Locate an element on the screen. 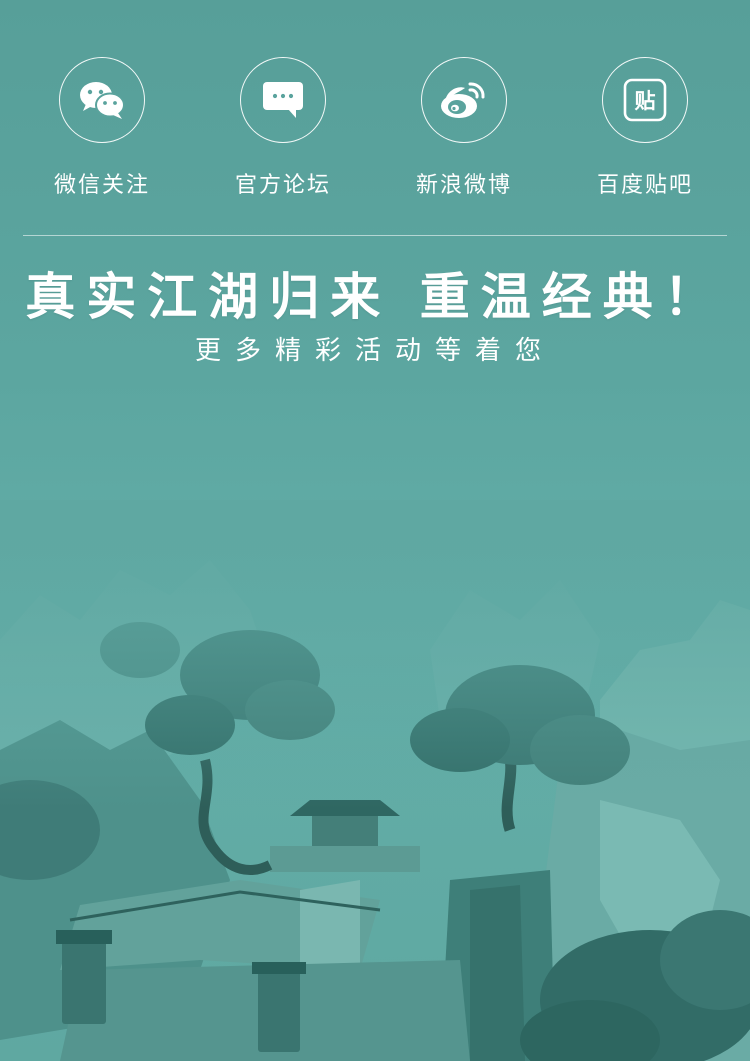 This screenshot has width=750, height=1061. social-forum: 官方论坛 is located at coordinates (283, 132).